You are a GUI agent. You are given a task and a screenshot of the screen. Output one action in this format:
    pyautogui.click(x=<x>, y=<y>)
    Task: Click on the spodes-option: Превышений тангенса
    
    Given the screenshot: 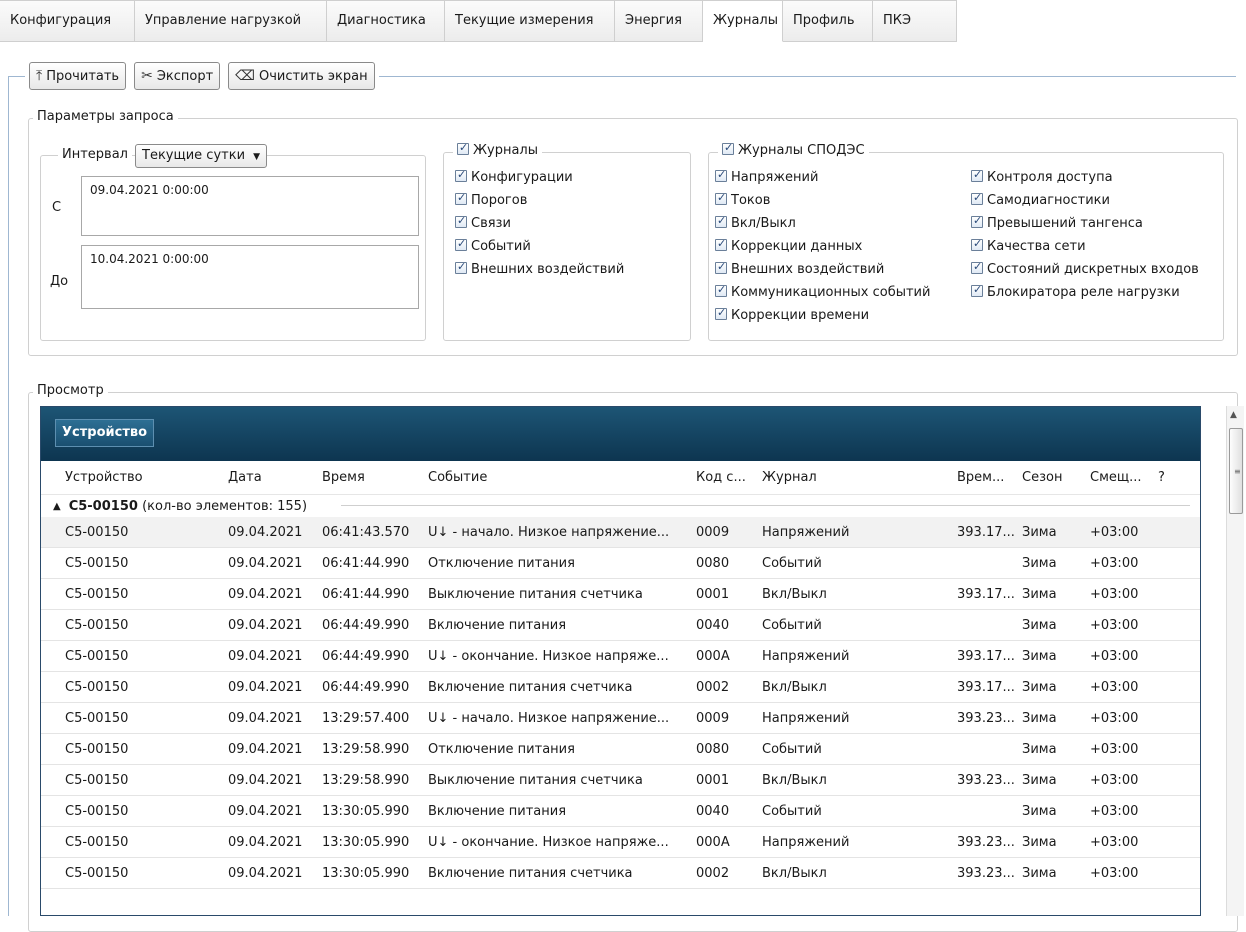 What is the action you would take?
    pyautogui.click(x=1057, y=222)
    